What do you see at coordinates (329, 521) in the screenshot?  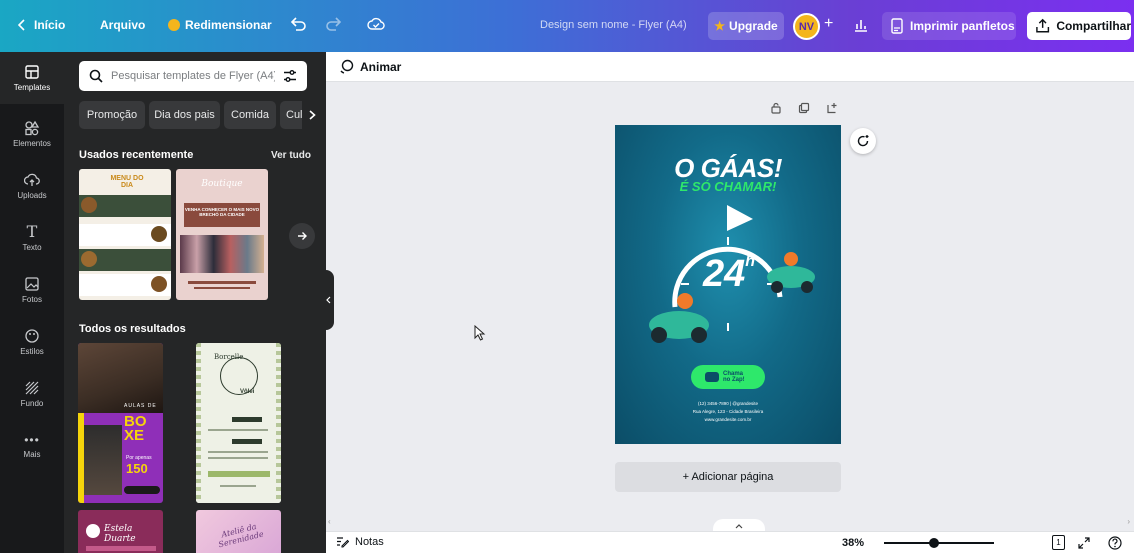 I see `scroll-left-icon: ‹` at bounding box center [329, 521].